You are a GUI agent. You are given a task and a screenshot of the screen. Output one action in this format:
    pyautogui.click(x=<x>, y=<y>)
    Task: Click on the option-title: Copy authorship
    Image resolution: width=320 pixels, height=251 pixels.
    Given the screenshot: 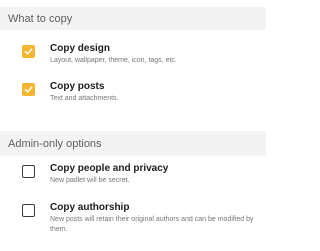 What is the action you would take?
    pyautogui.click(x=90, y=207)
    